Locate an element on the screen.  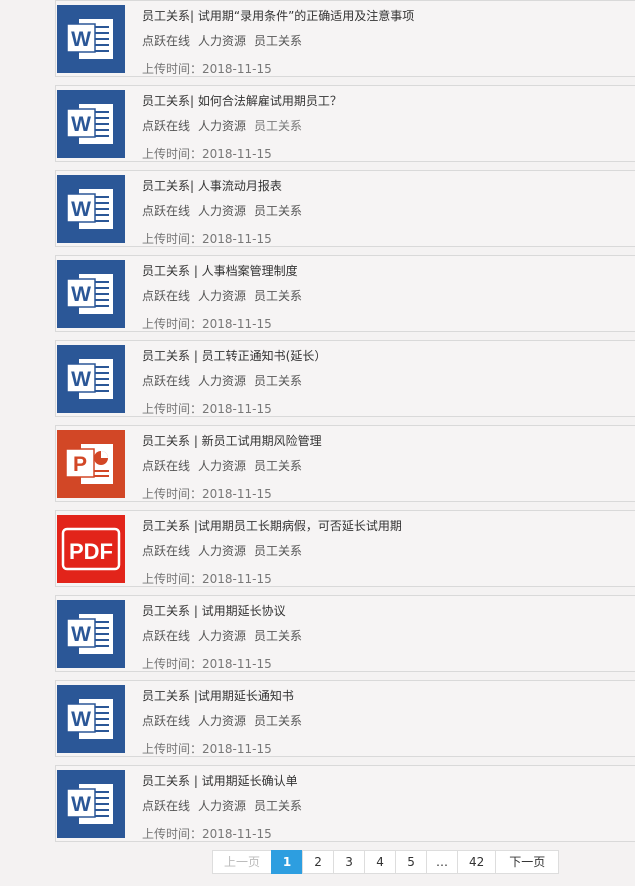
prev-page-button: 上一页 is located at coordinates (242, 862).